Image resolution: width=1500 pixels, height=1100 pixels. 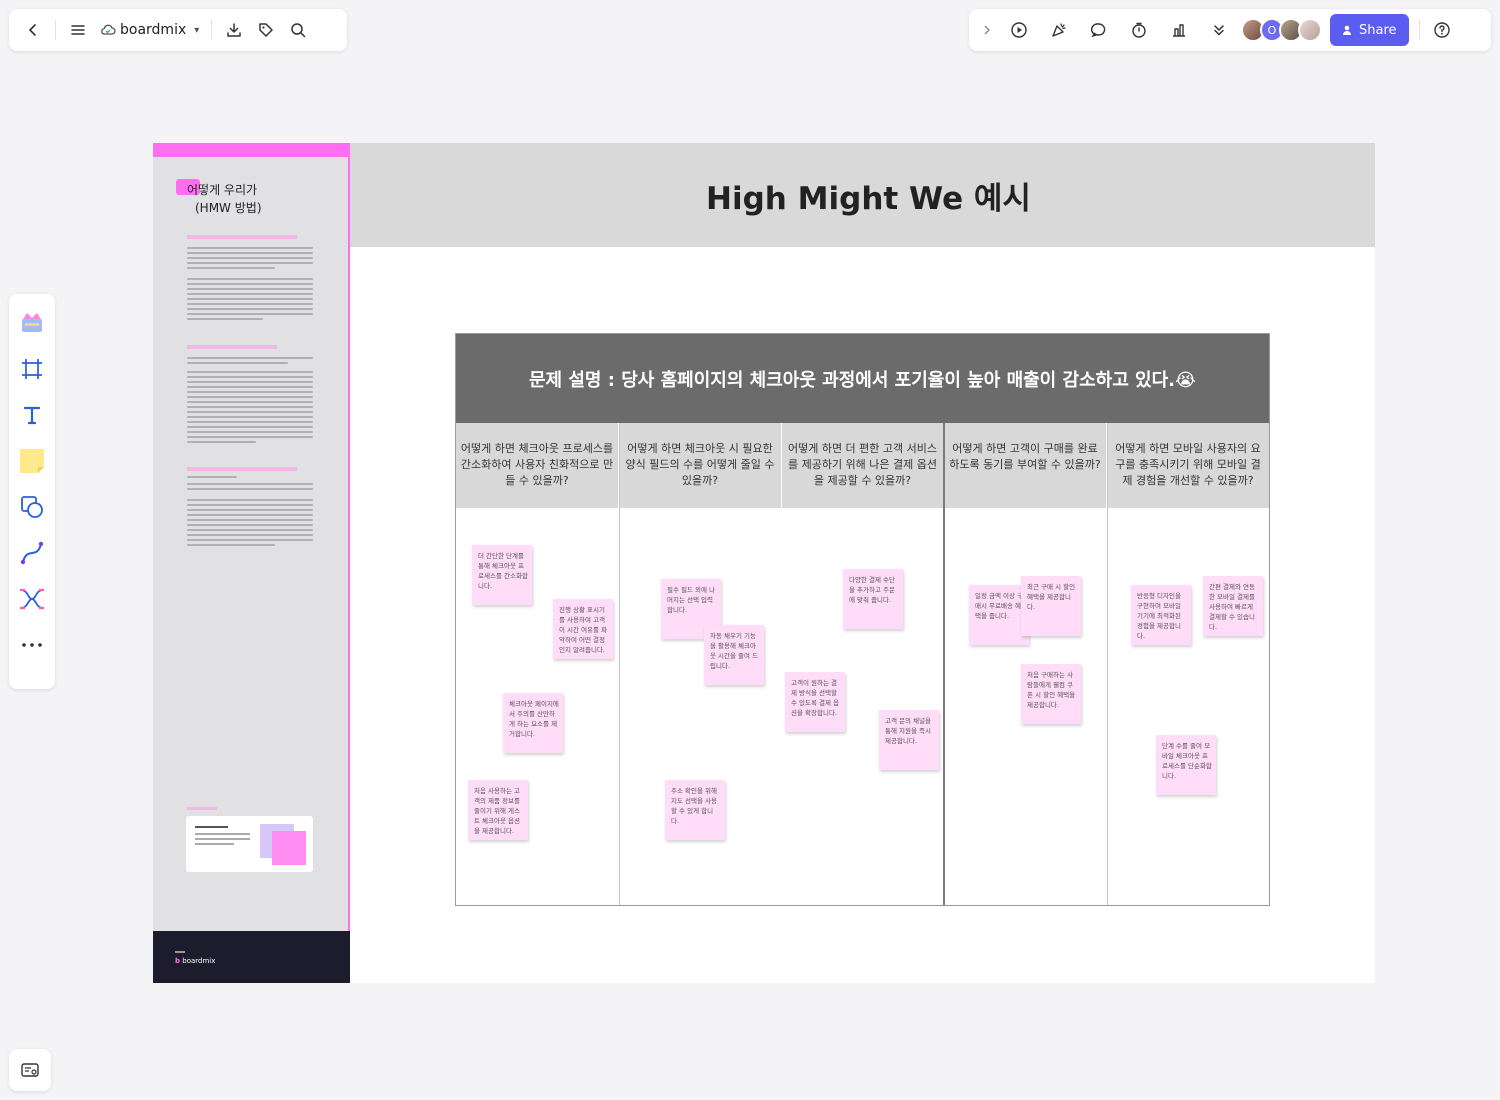 I want to click on sticky-note-icon, so click(x=32, y=461).